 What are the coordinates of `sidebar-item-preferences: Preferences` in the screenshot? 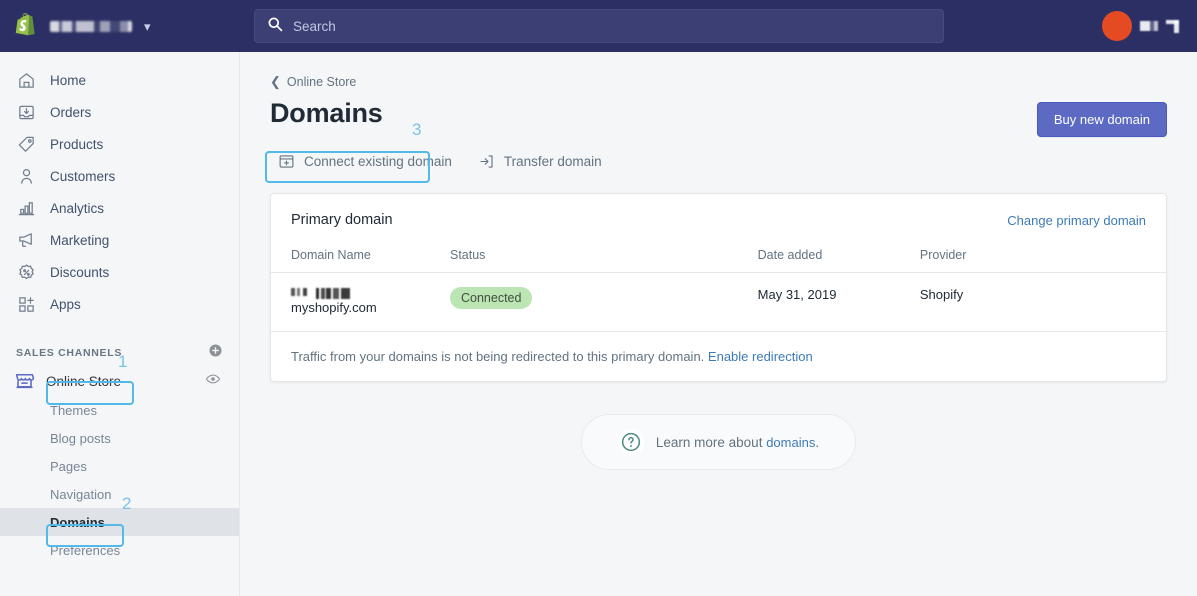 It's located at (119, 550).